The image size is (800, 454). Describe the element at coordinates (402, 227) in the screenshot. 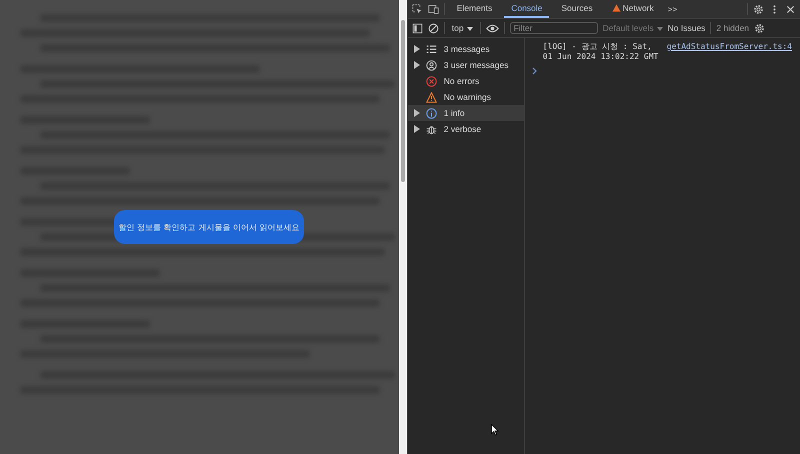

I see `scrollbar` at that location.